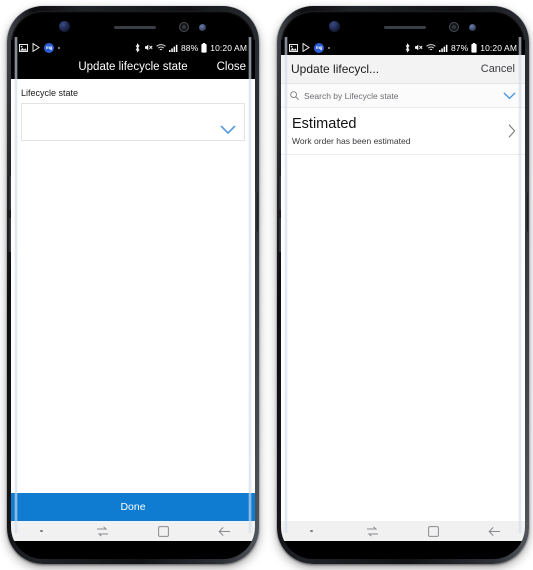  Describe the element at coordinates (512, 131) in the screenshot. I see `chevron-right-icon` at that location.